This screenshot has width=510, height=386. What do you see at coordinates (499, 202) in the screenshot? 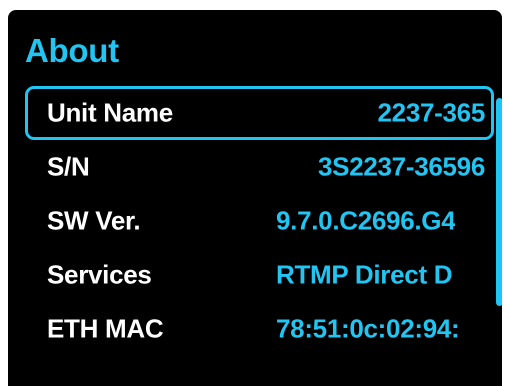
I see `scrollbar` at bounding box center [499, 202].